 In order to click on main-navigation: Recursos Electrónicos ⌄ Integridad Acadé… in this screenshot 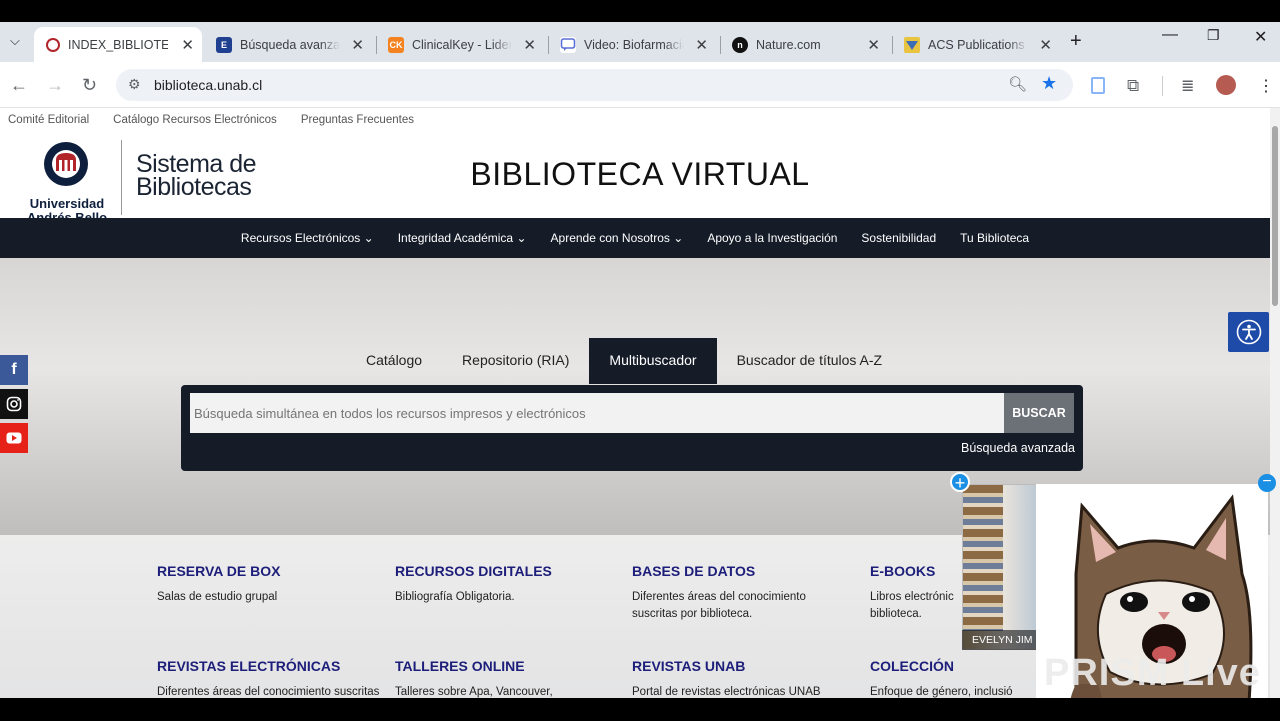, I will do `click(635, 238)`.